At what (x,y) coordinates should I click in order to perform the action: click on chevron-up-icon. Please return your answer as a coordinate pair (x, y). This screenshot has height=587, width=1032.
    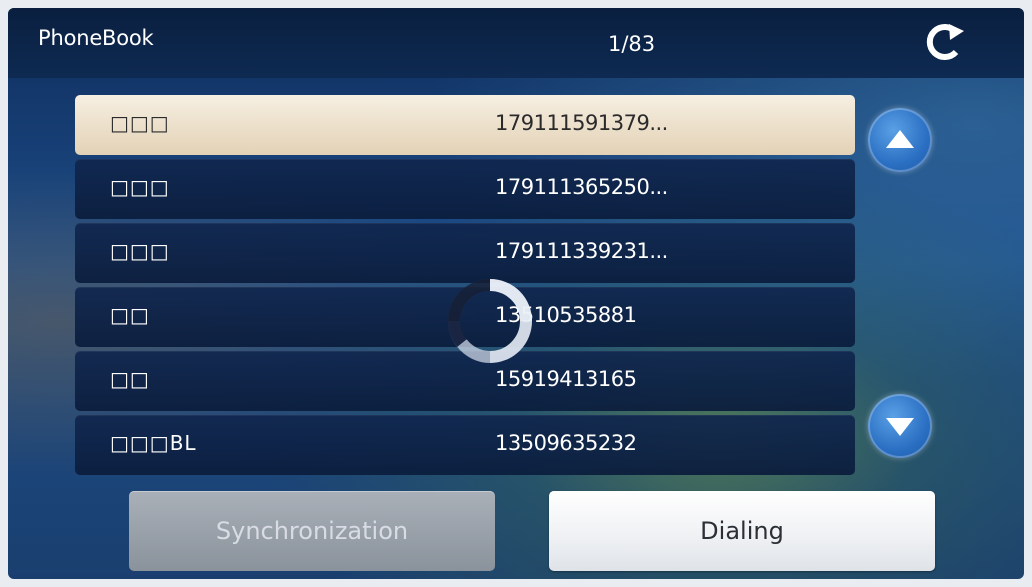
    Looking at the image, I should click on (900, 139).